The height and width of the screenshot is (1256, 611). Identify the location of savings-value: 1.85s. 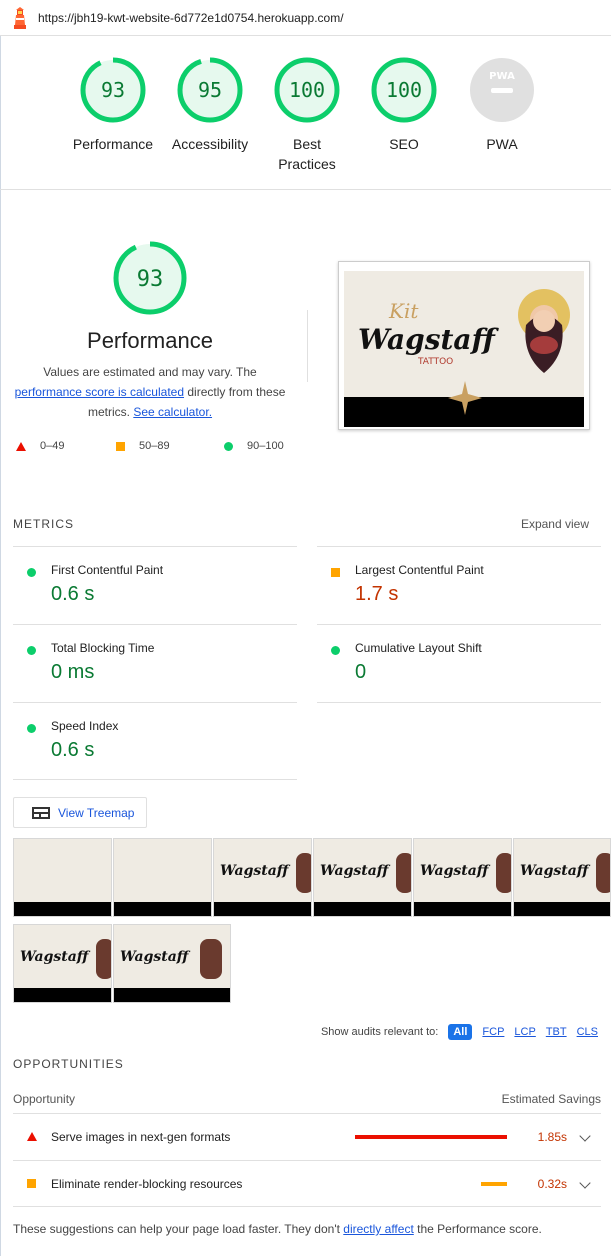
(552, 1137).